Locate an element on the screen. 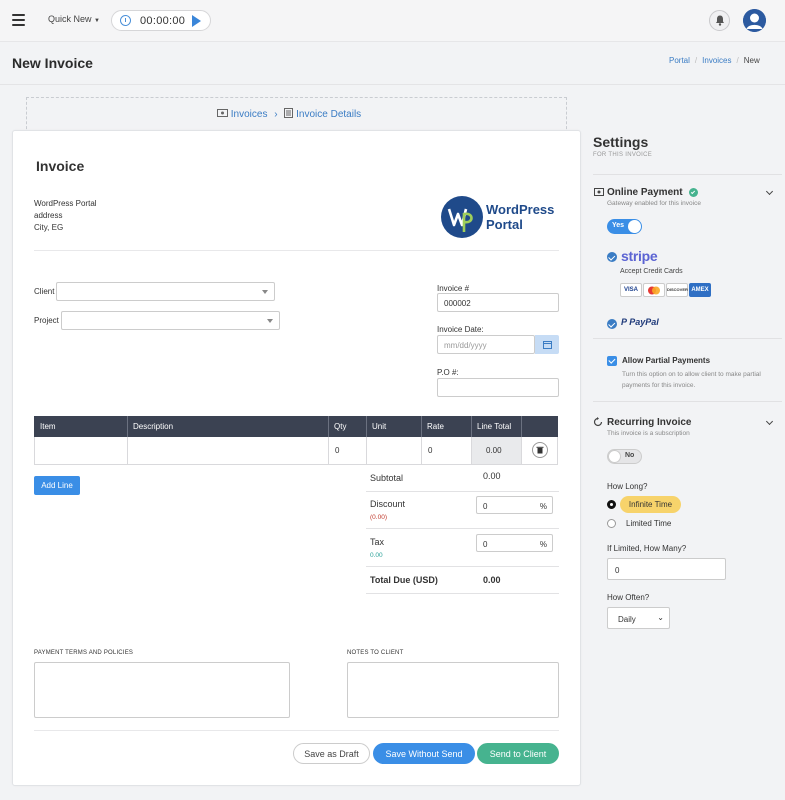 The image size is (785, 800). partial-payments-checkbox is located at coordinates (612, 361).